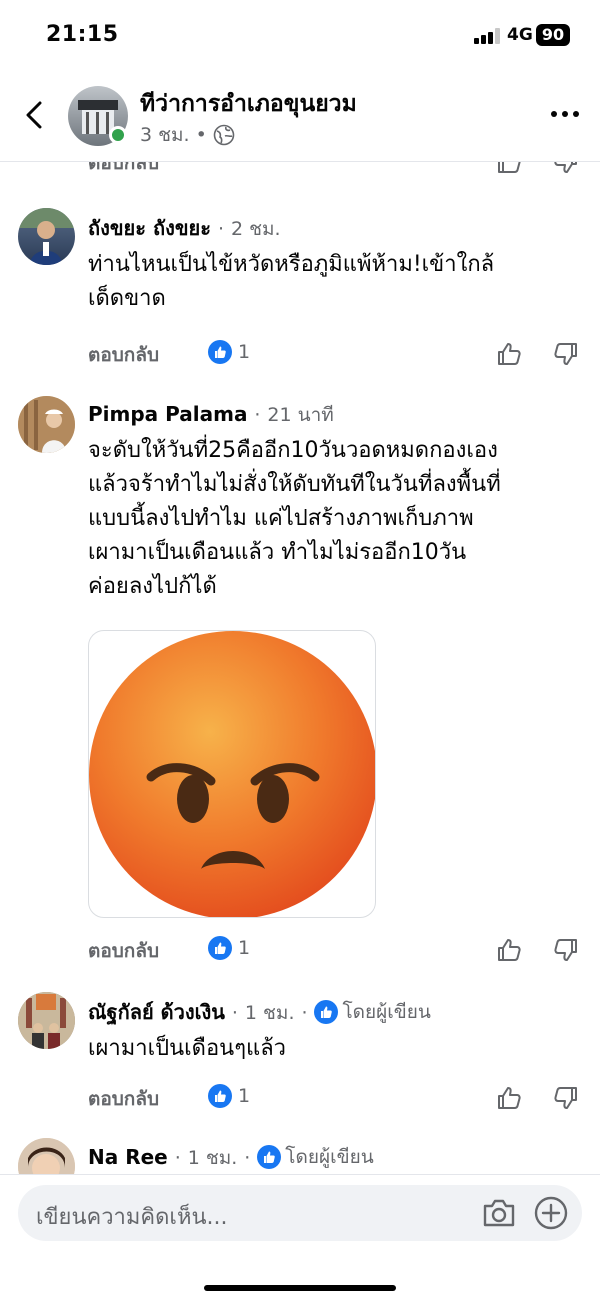  Describe the element at coordinates (256, 229) in the screenshot. I see `comment-time: 2 ชม.` at that location.